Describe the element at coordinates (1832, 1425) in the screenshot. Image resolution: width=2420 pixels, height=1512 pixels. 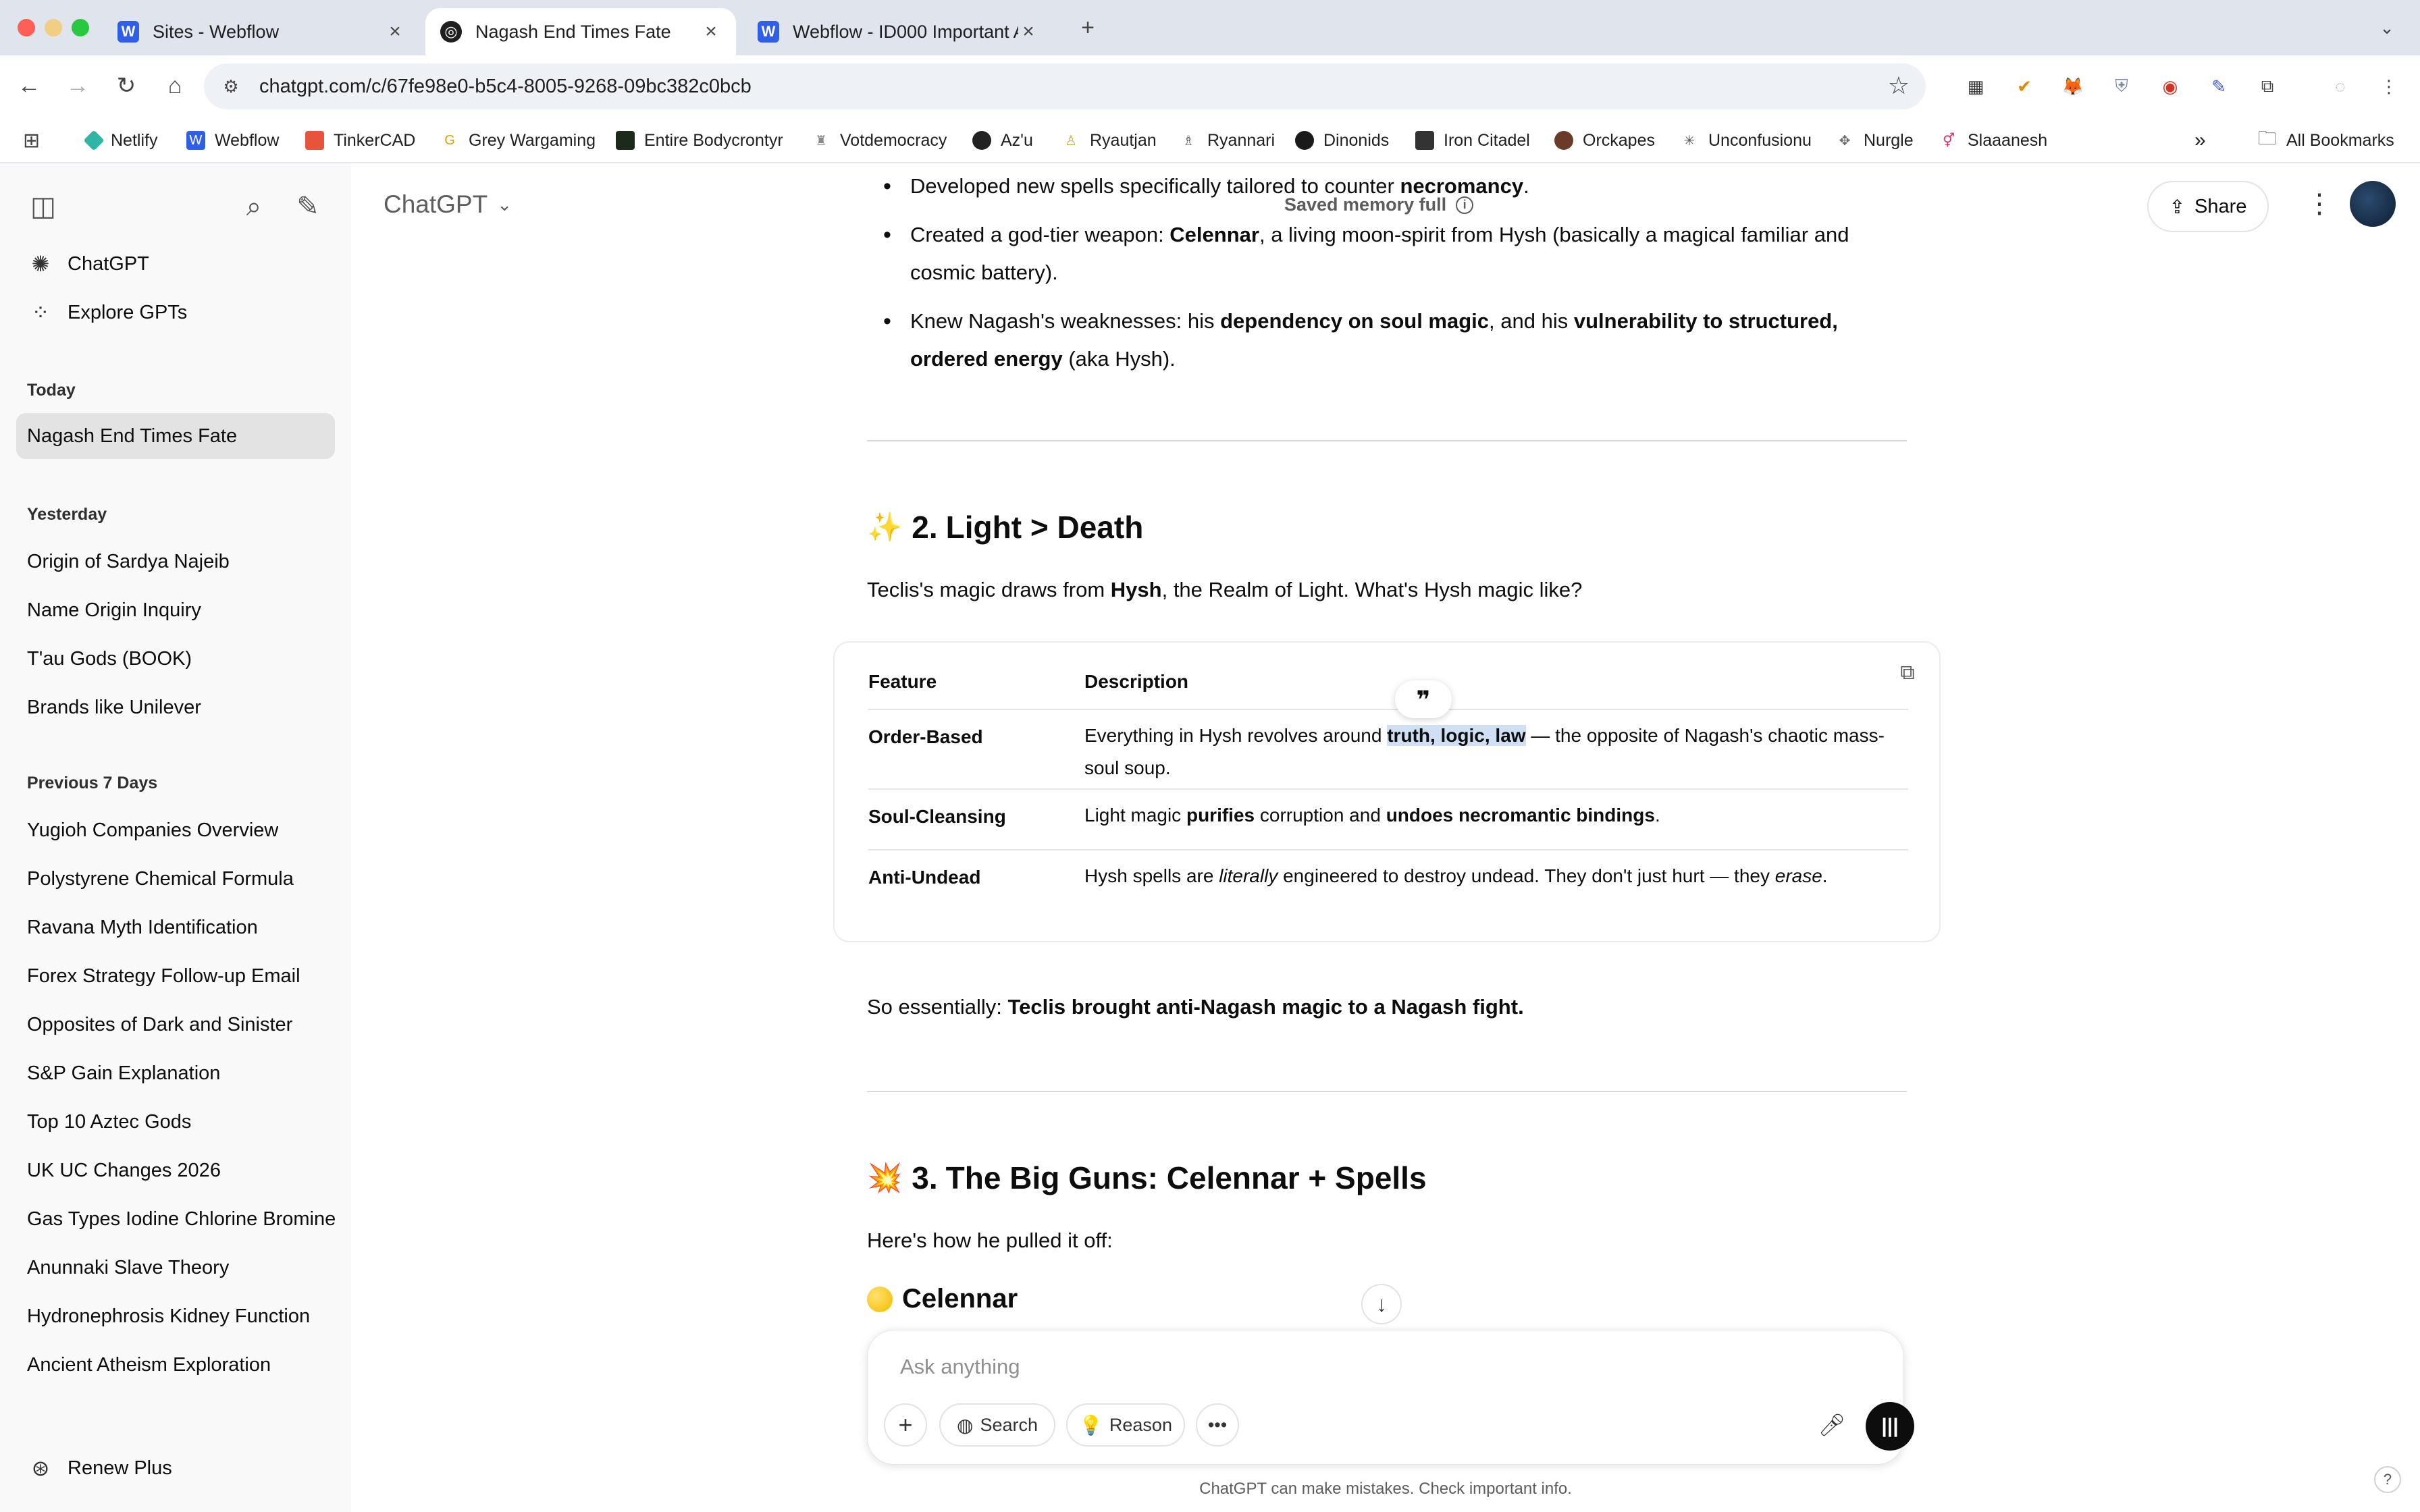
I see `microphone-icon: 🎤︎` at that location.